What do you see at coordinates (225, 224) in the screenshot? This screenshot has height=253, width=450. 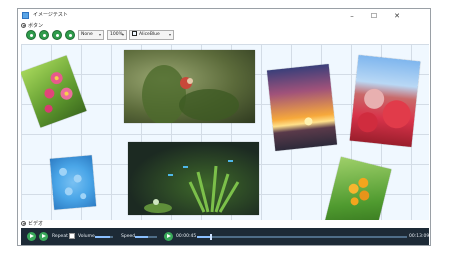 I see `video-section-header: ビデオ` at bounding box center [225, 224].